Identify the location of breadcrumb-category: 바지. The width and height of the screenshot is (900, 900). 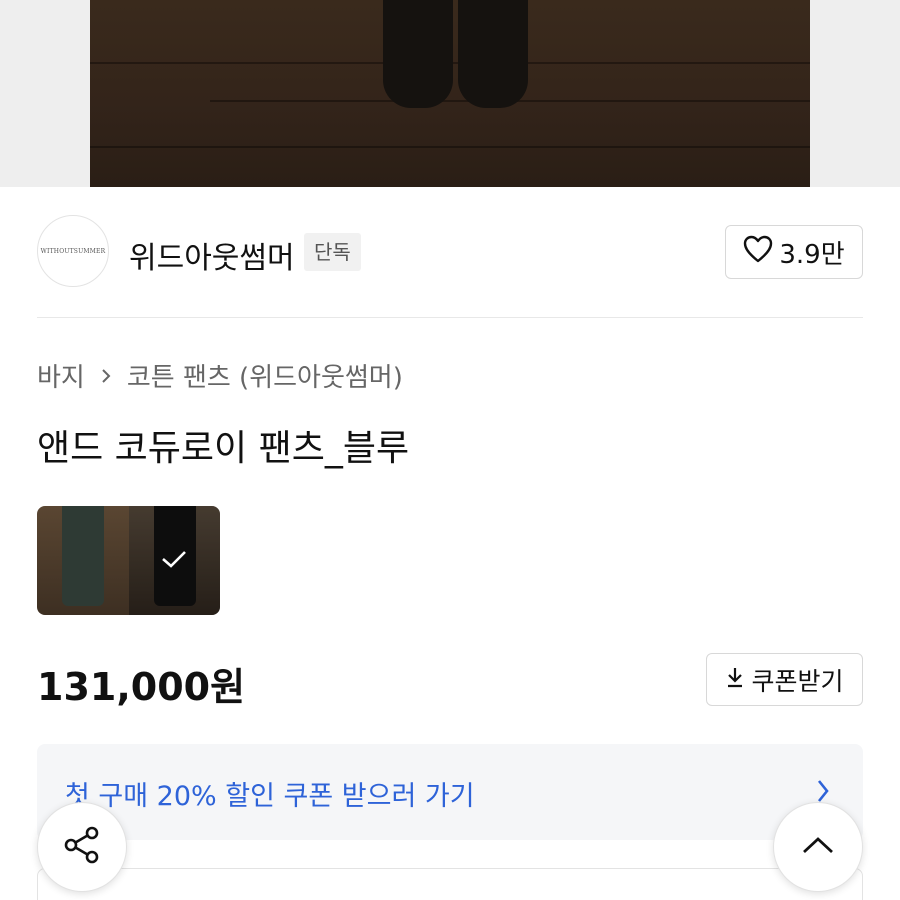
(61, 375).